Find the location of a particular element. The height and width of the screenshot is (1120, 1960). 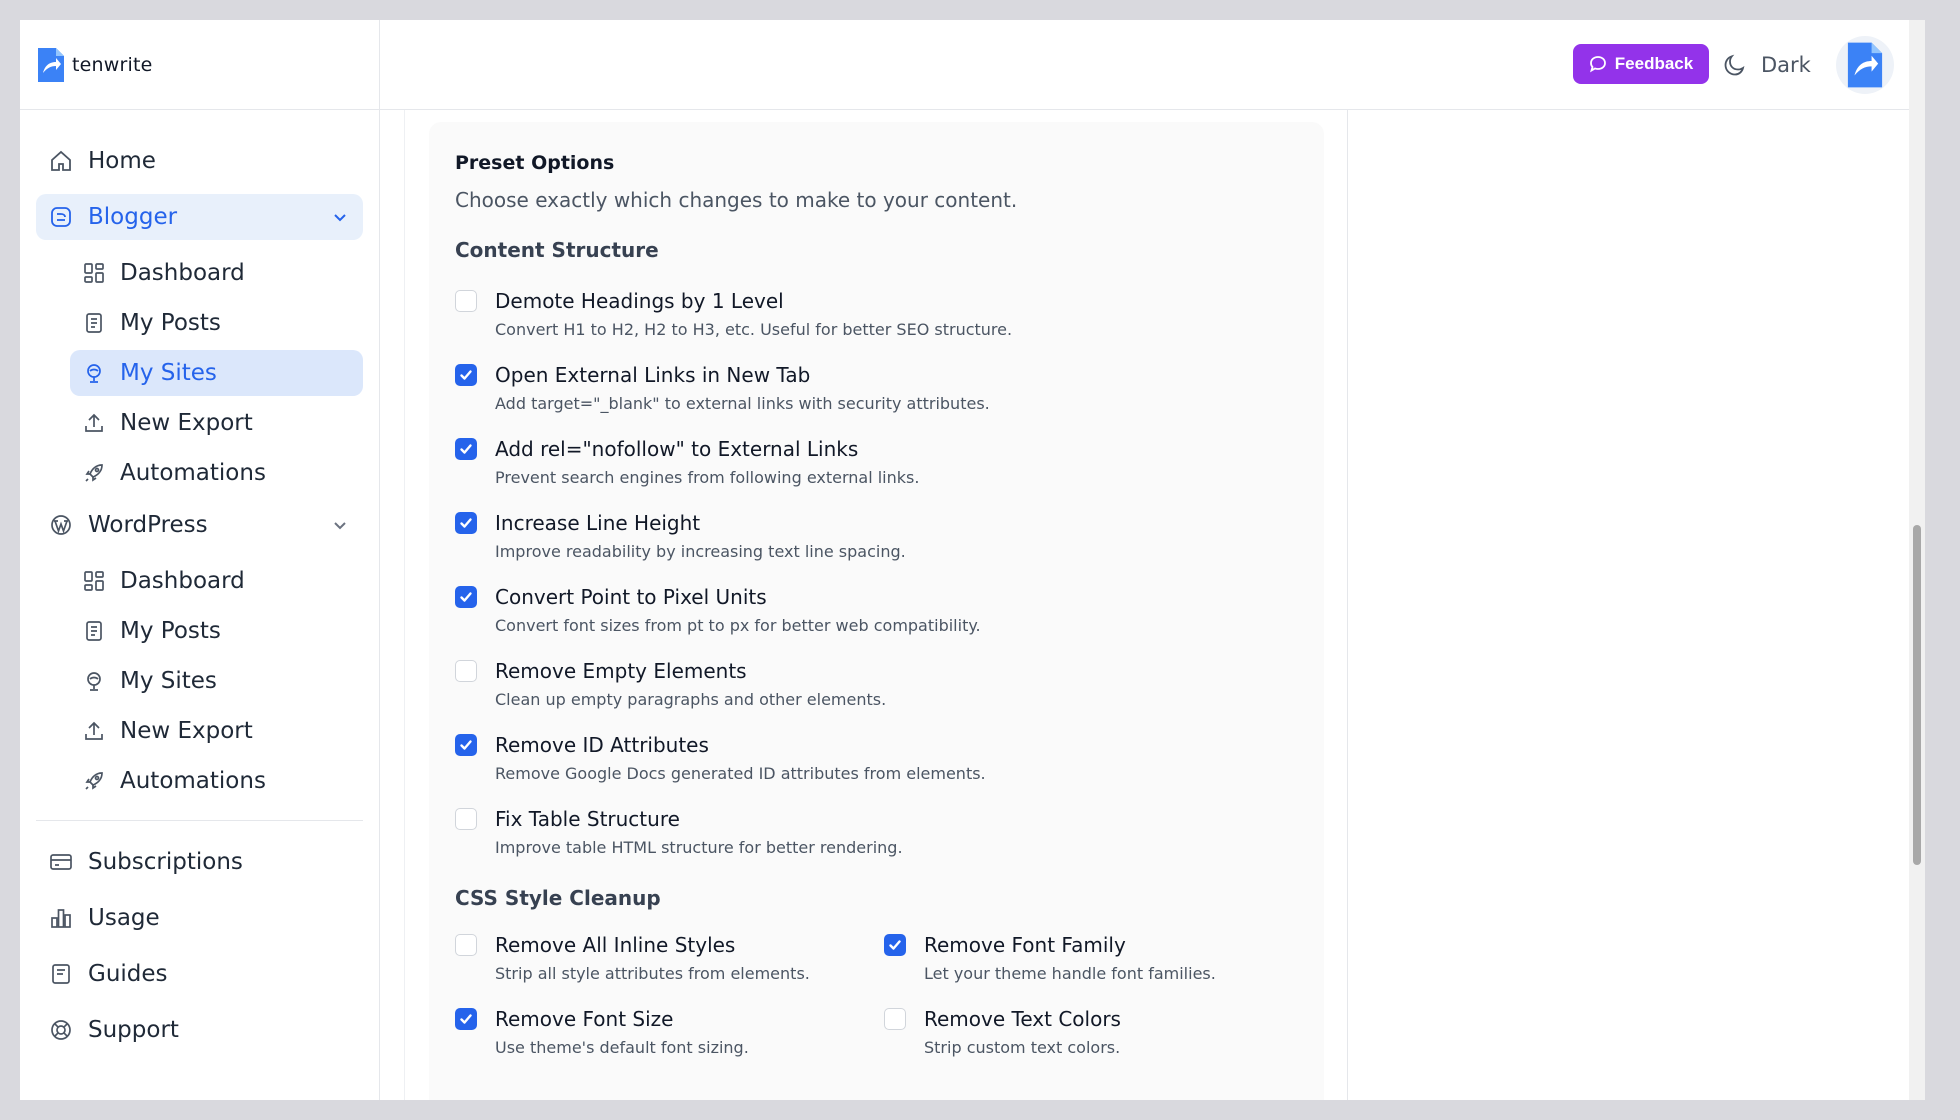

sidebar-item-blogger-my-sites: My Sites is located at coordinates (216, 373).